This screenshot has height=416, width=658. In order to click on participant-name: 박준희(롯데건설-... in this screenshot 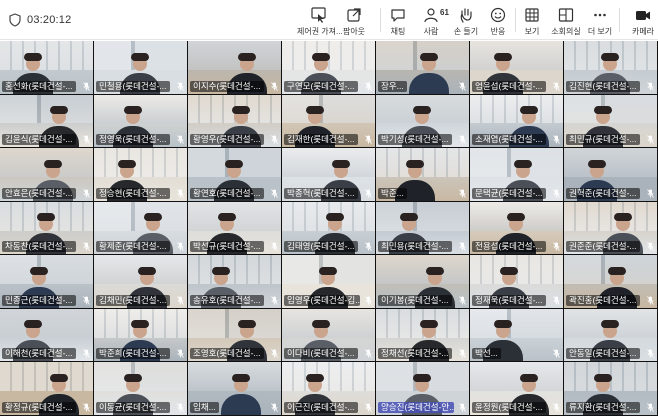, I will do `click(133, 354)`.